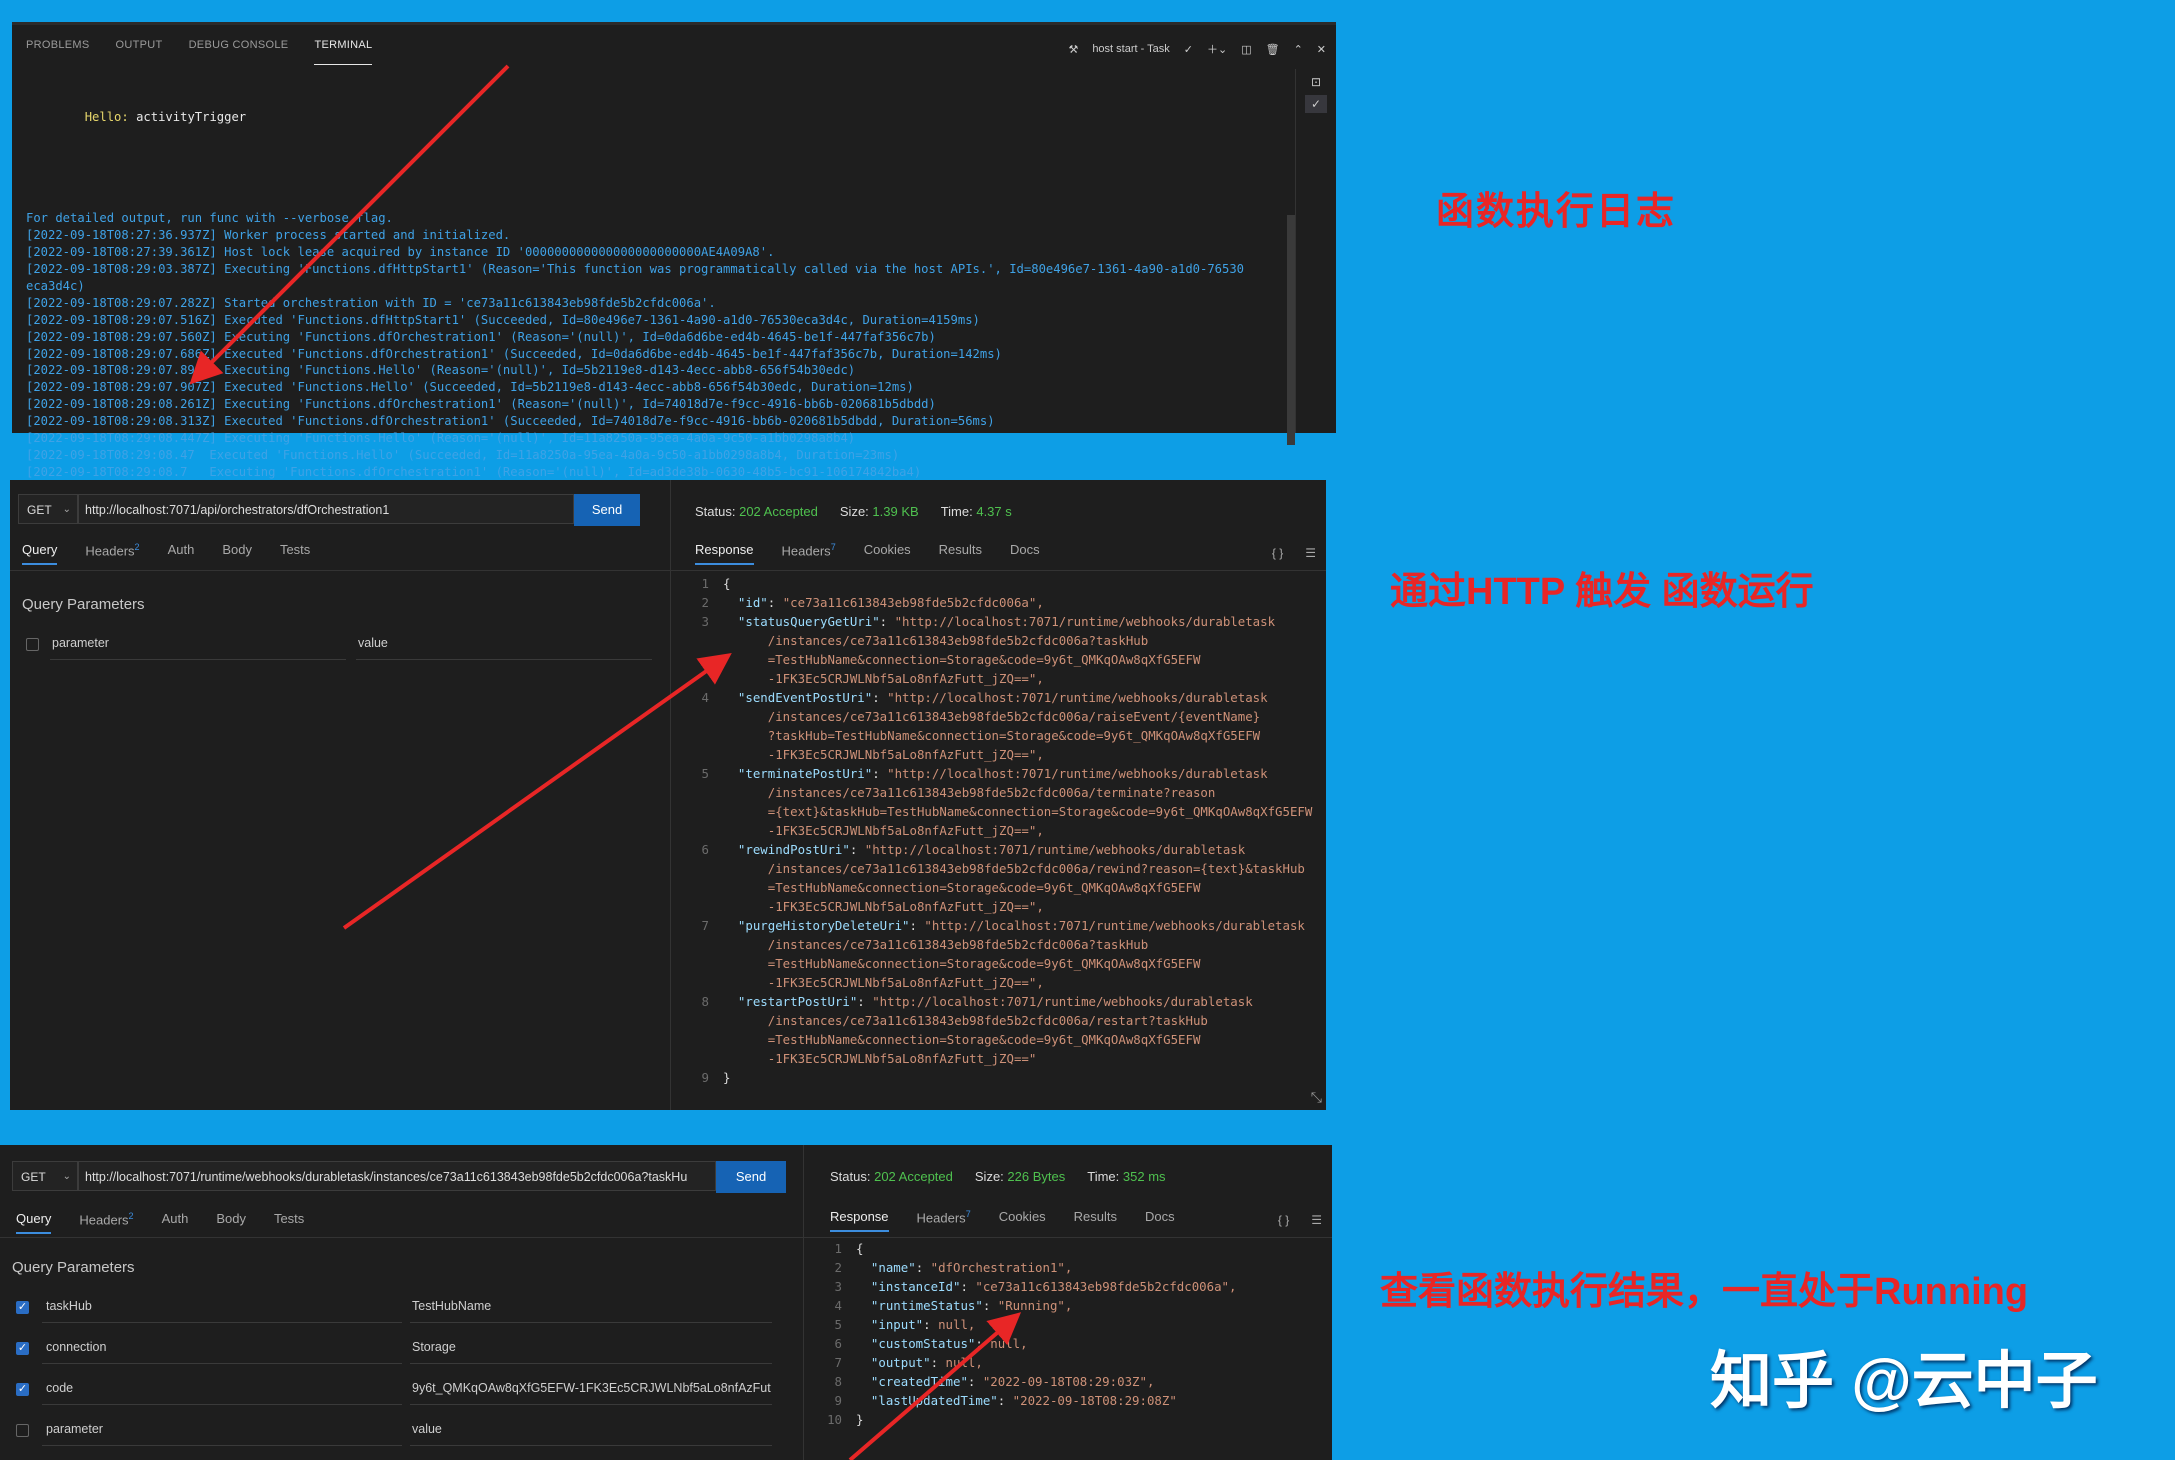 This screenshot has height=1460, width=2175. I want to click on arrow-to-status, so click(935, 1386).